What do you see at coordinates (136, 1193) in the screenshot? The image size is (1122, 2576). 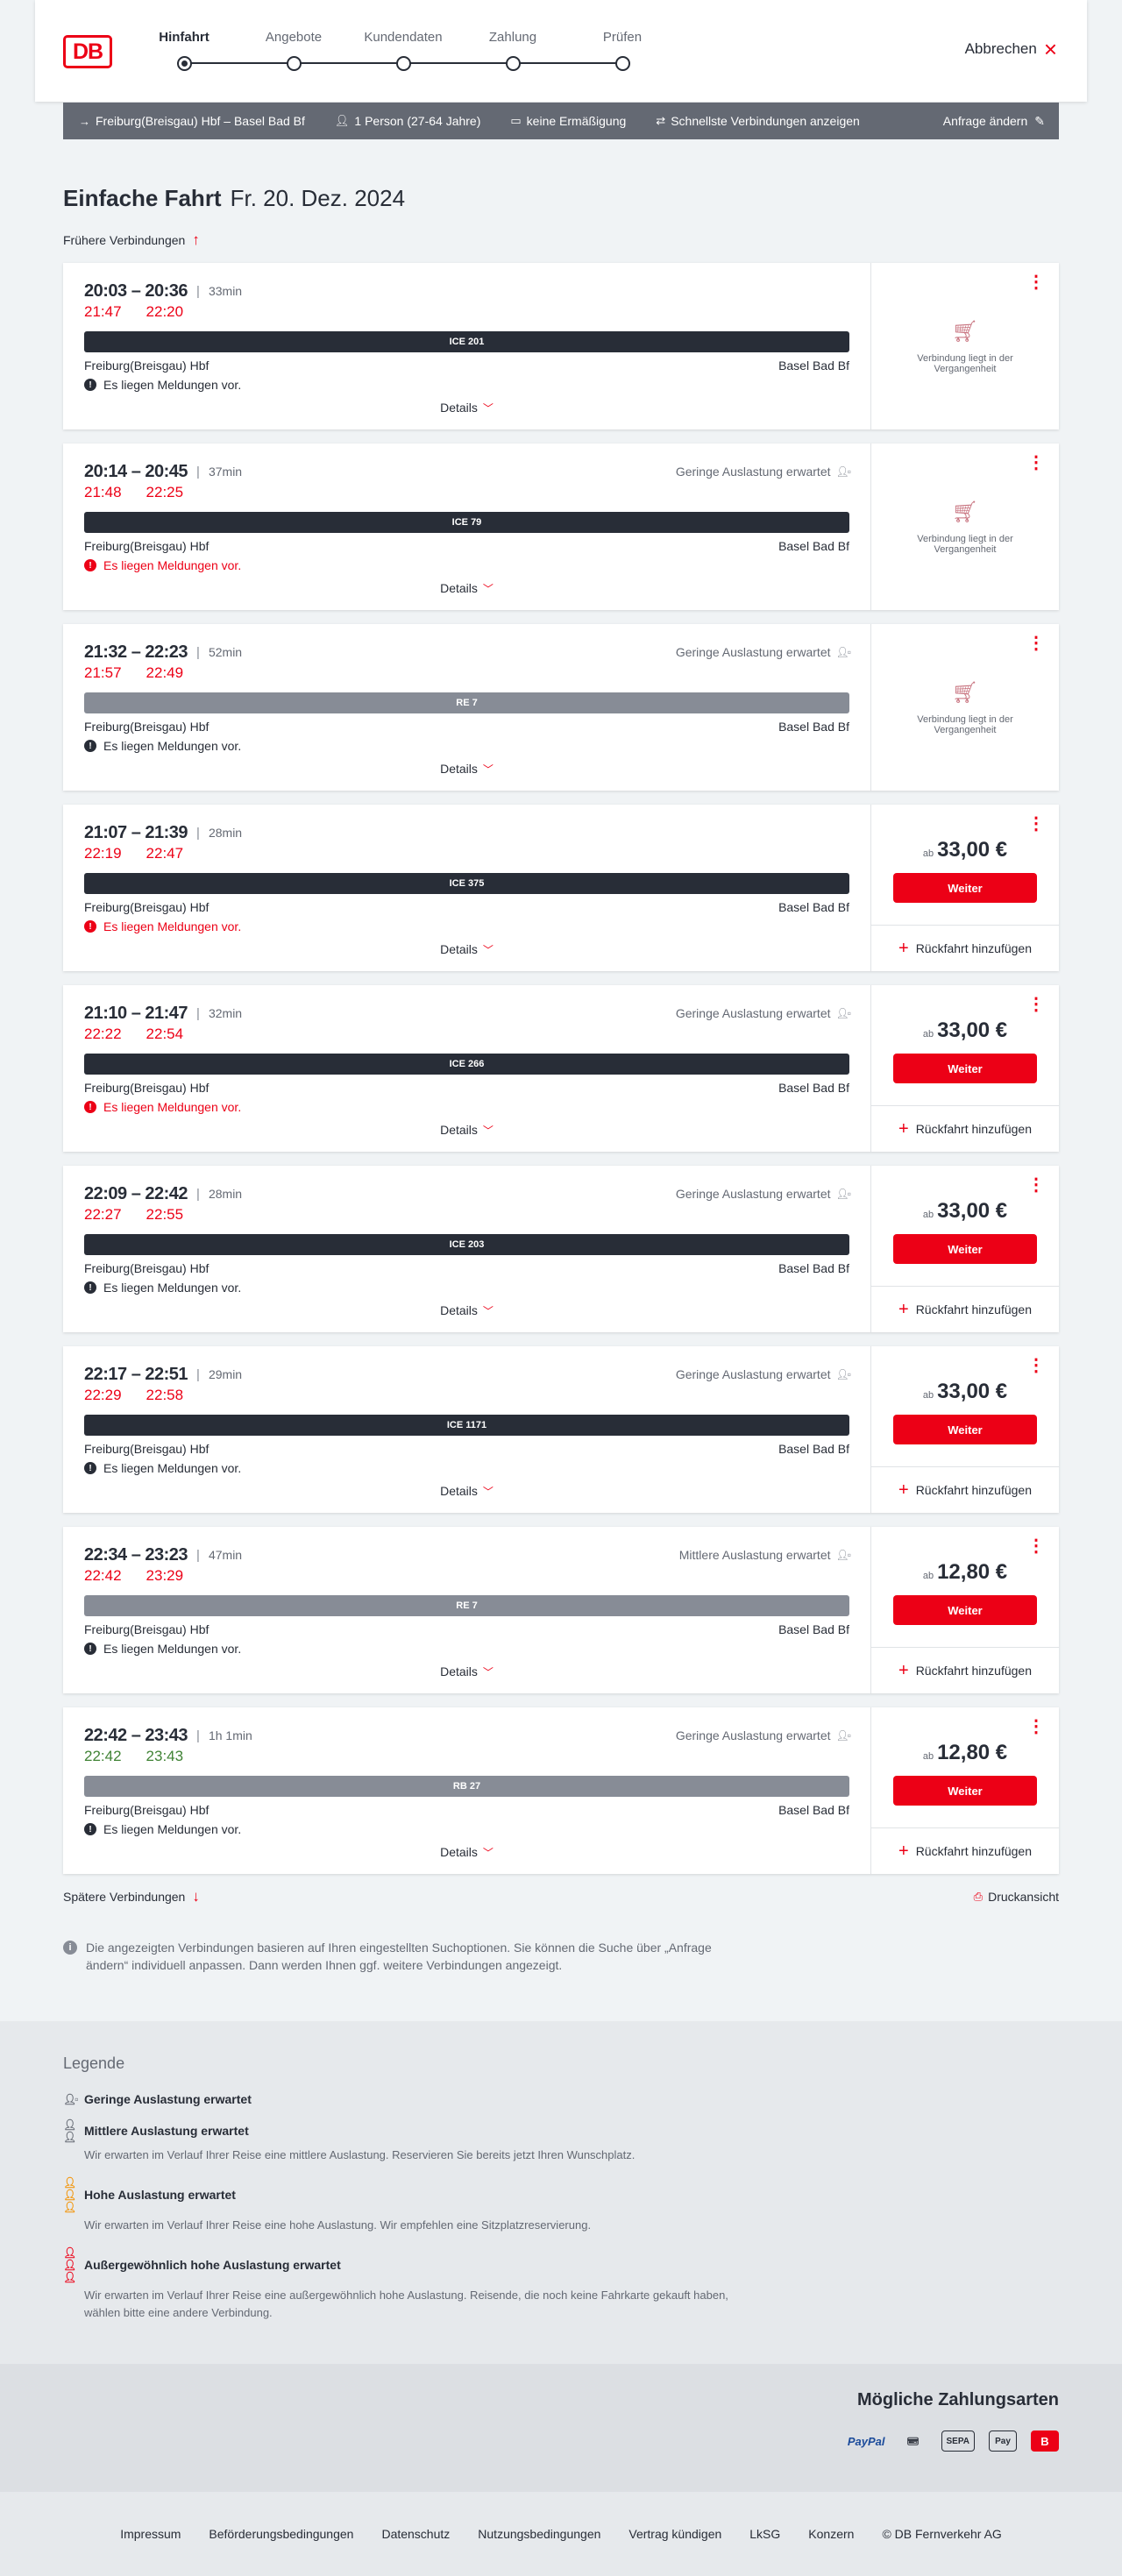 I see `scheduled-times: 22:09 – 22:42` at bounding box center [136, 1193].